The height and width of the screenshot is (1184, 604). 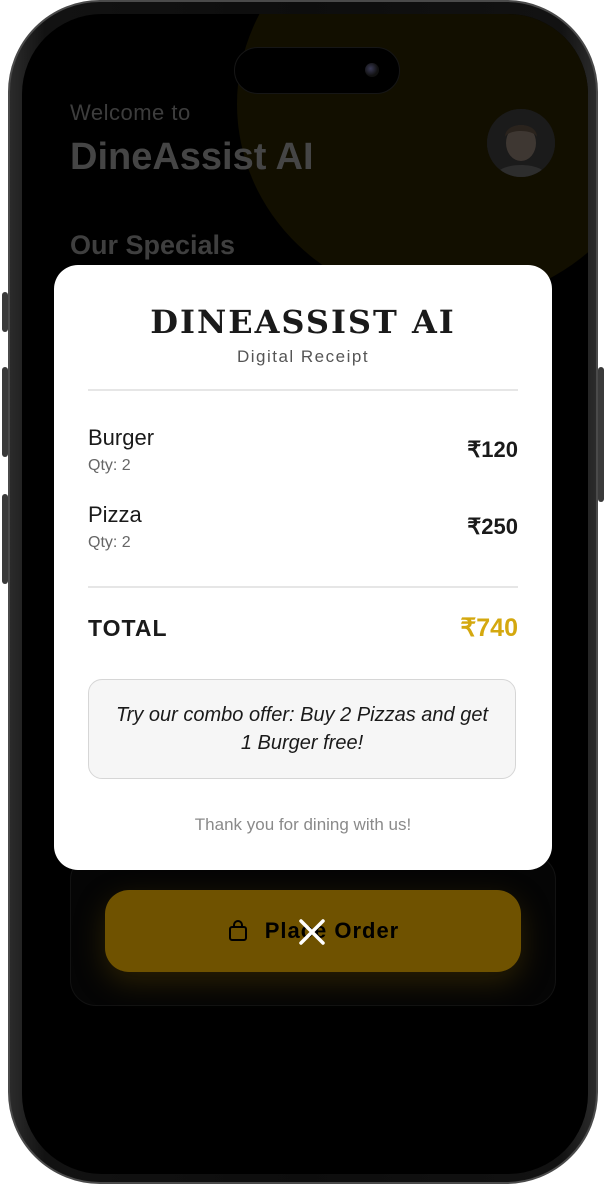 I want to click on total-value: ₹740, so click(x=489, y=628).